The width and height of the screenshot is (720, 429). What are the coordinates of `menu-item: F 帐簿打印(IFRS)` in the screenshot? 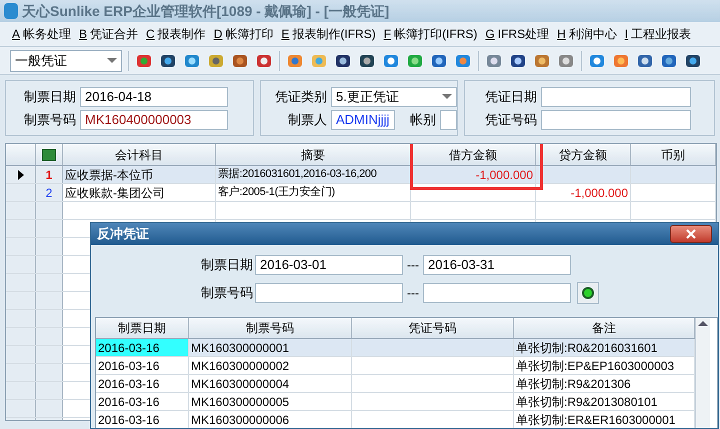 It's located at (431, 34).